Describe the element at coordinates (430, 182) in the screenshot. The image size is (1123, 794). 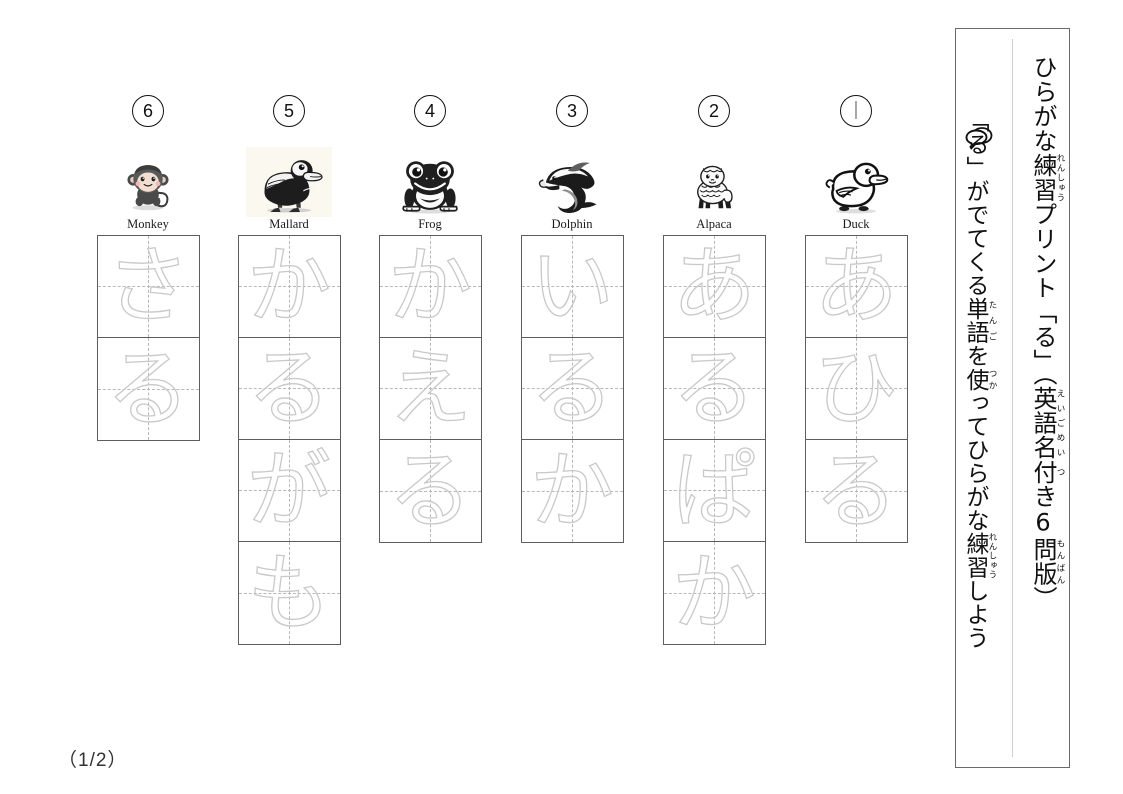
I see `frog-icon` at that location.